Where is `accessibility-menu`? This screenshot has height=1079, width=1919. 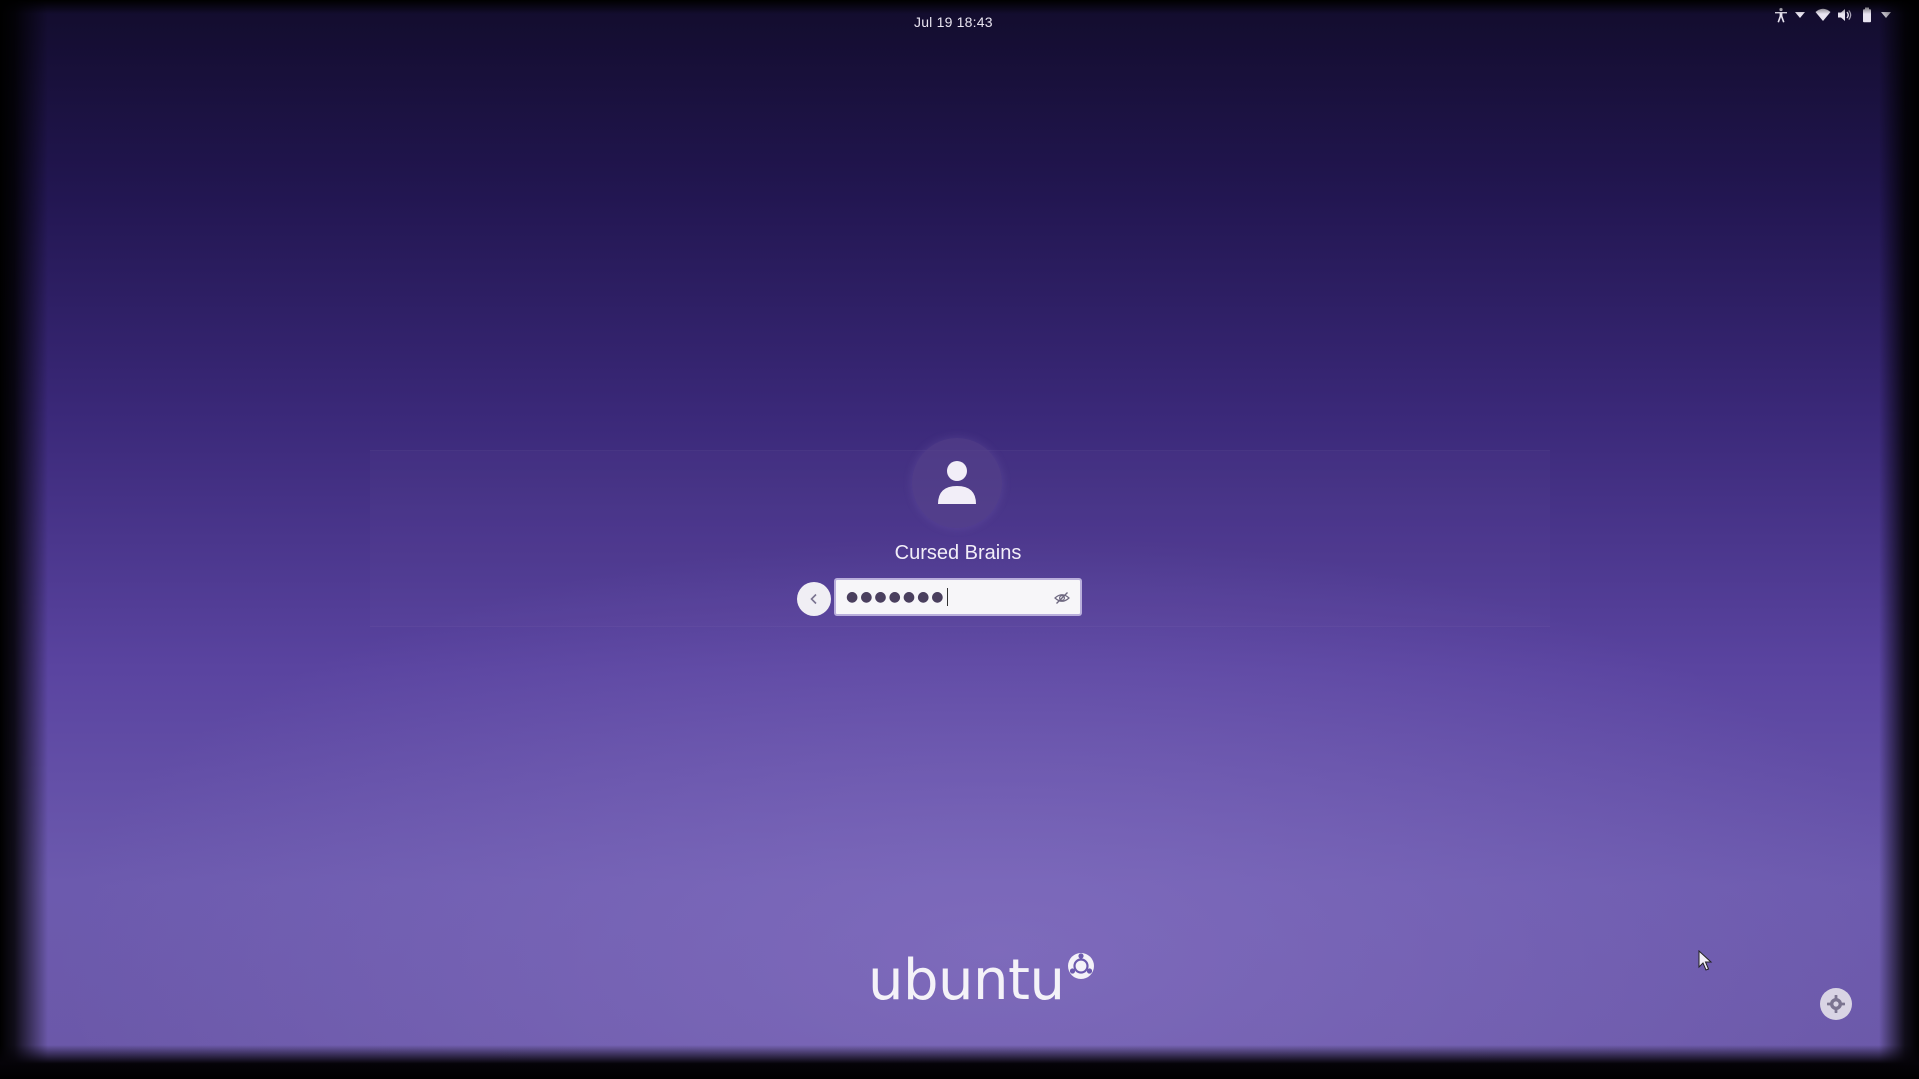
accessibility-menu is located at coordinates (1789, 15).